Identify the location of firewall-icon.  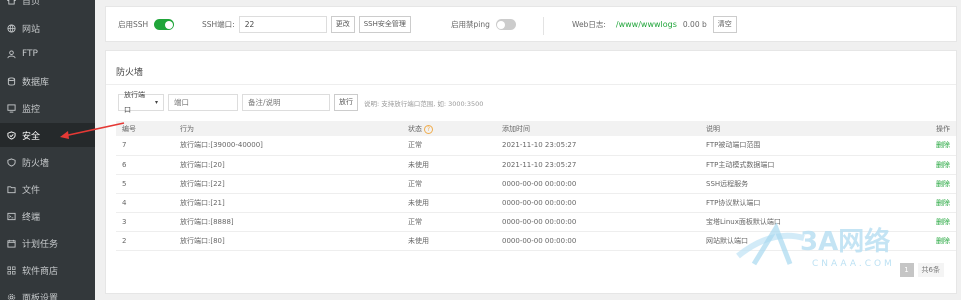
(11, 162).